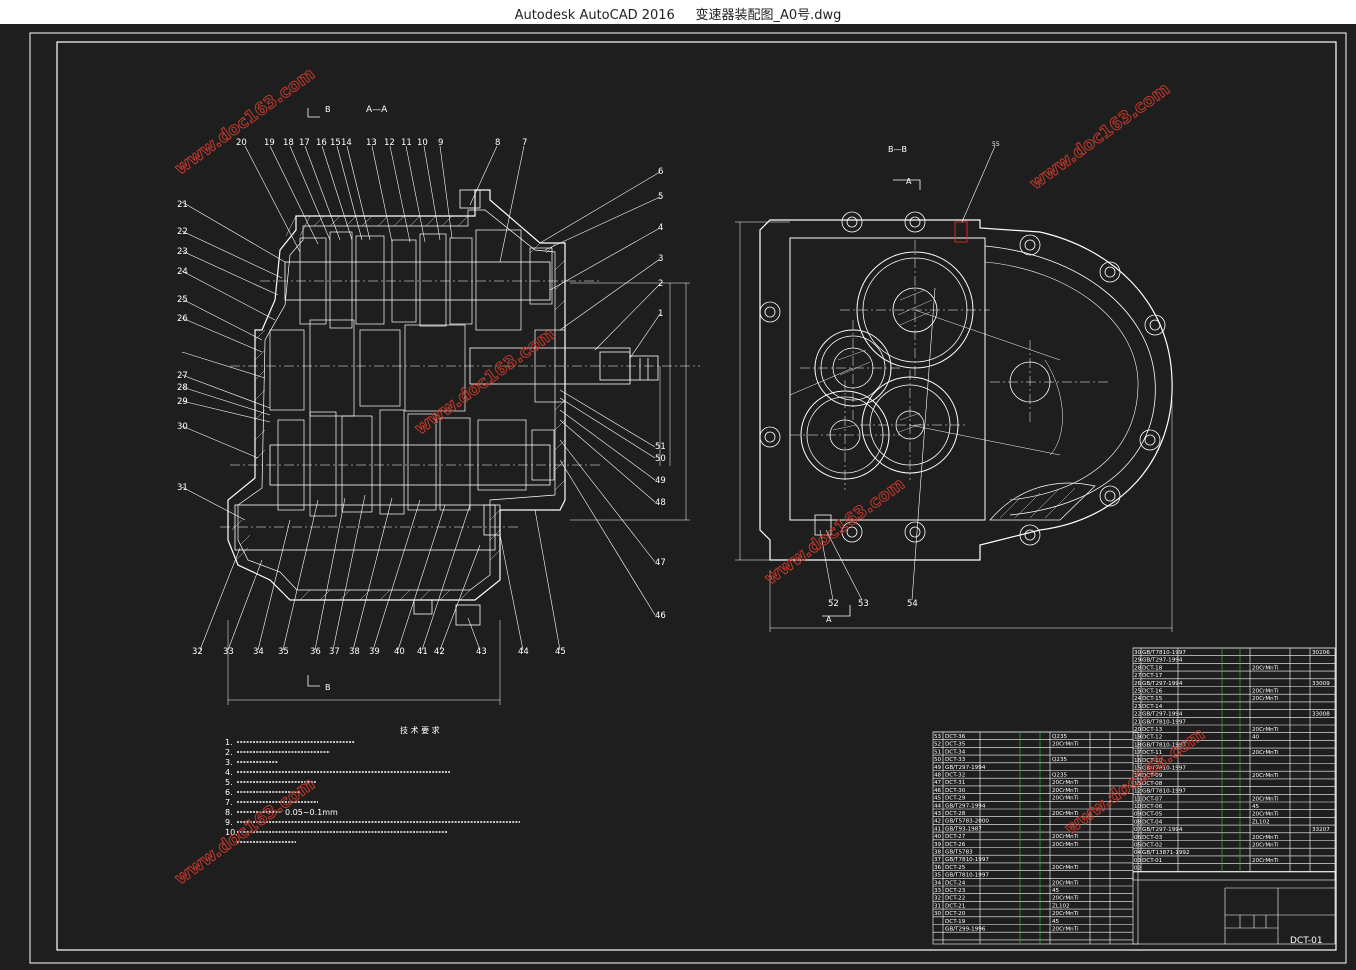 This screenshot has height=970, width=1356. I want to click on part-number-right: 08, so click(1138, 822).